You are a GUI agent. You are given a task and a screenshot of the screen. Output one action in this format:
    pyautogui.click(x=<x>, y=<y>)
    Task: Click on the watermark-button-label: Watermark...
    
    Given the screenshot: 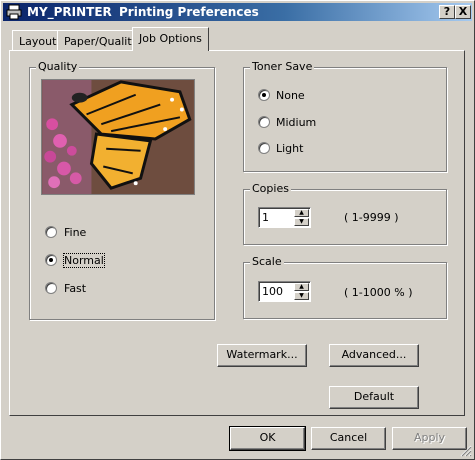 What is the action you would take?
    pyautogui.click(x=262, y=354)
    